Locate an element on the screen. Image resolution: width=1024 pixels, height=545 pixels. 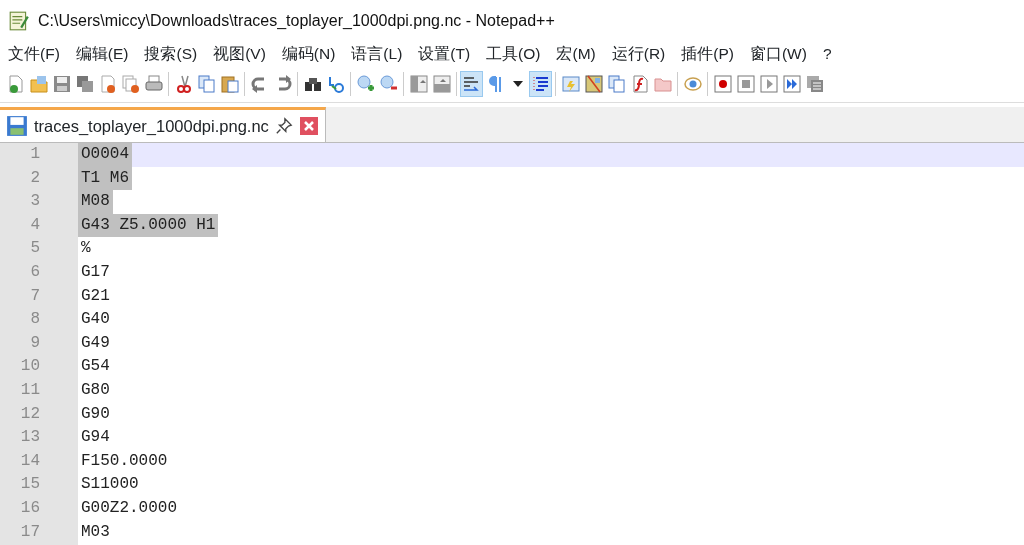
code-line: G17 is located at coordinates (95, 272).